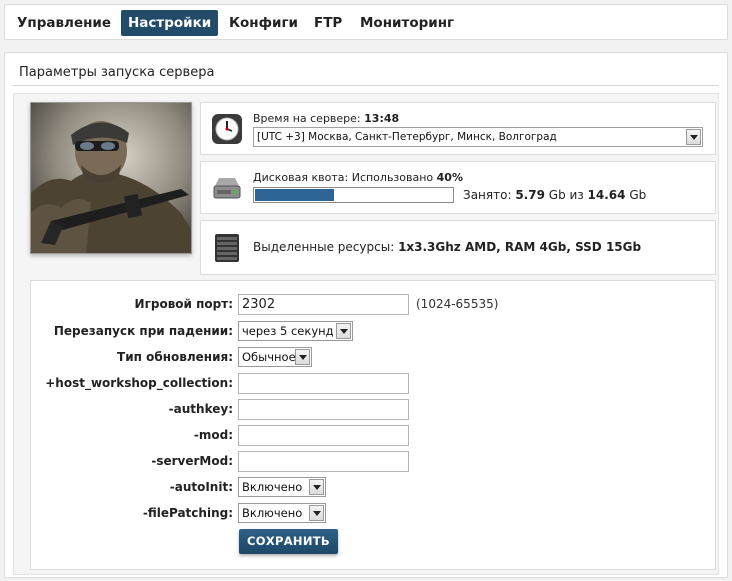 The image size is (732, 581). What do you see at coordinates (192, 461) in the screenshot?
I see `servermod-label: -serverMod:` at bounding box center [192, 461].